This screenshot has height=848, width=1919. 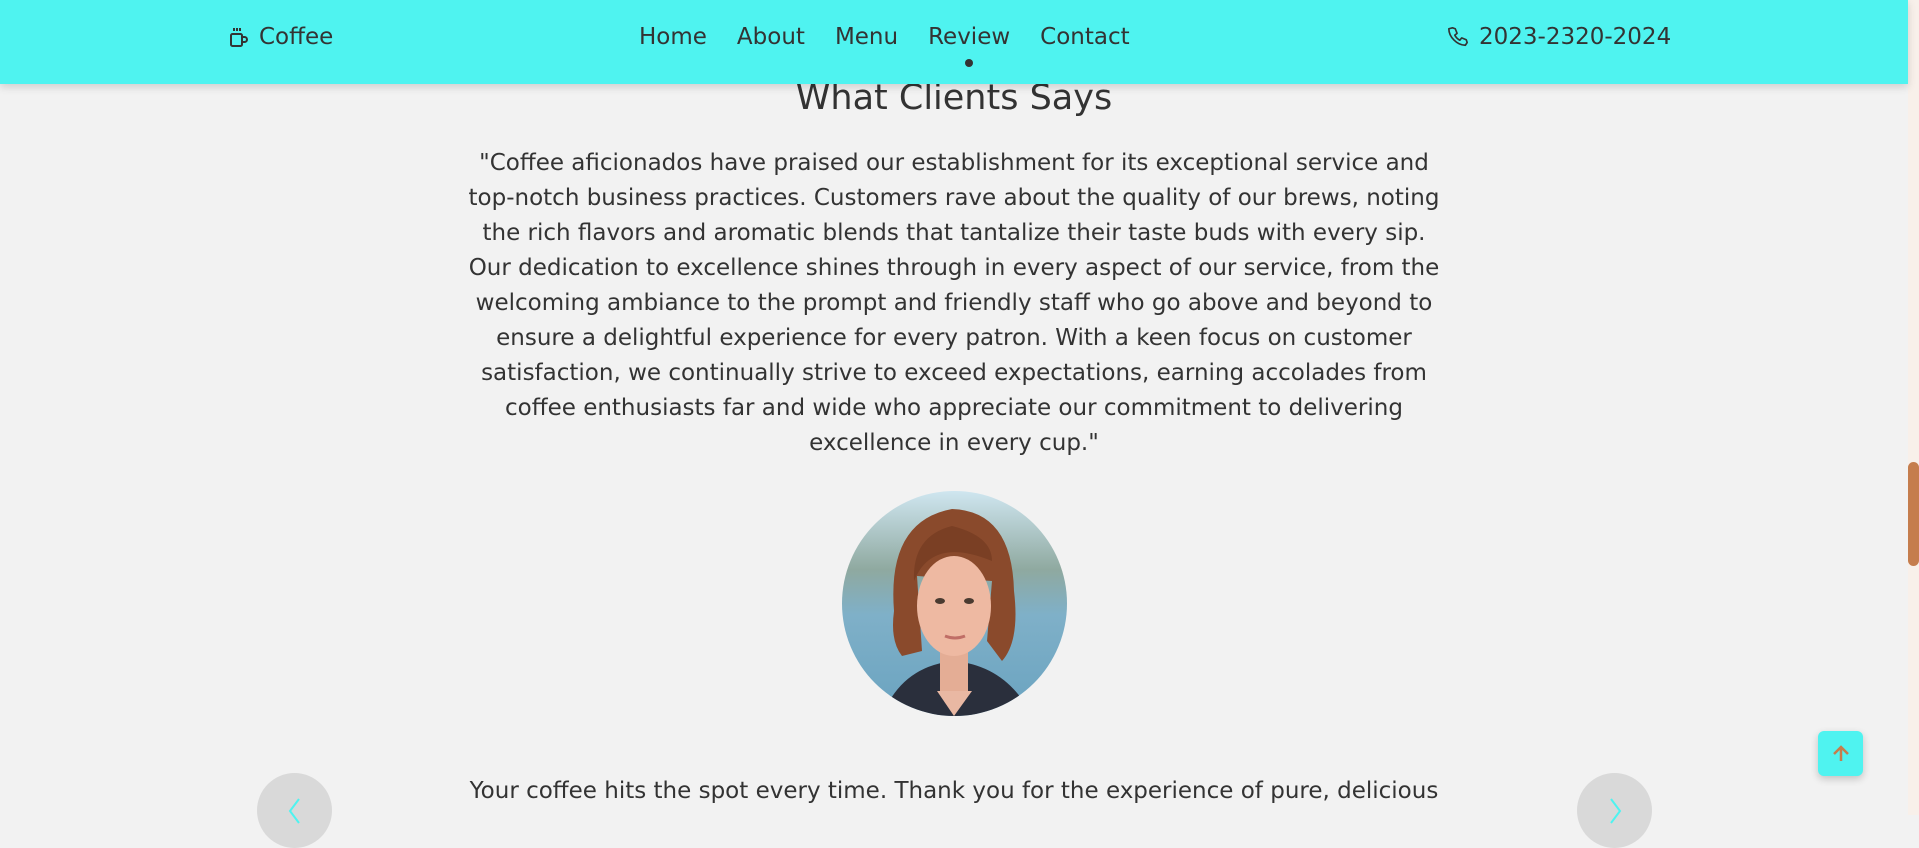 What do you see at coordinates (1913, 407) in the screenshot?
I see `scrollbar-track` at bounding box center [1913, 407].